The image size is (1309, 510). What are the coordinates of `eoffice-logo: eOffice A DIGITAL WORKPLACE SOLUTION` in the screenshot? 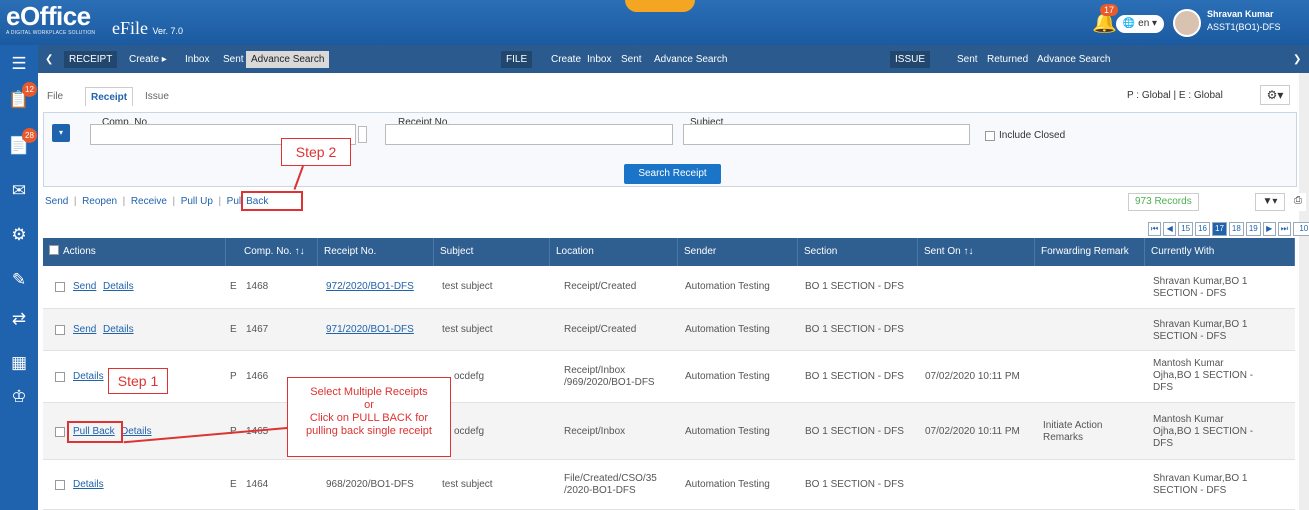 It's located at (50, 19).